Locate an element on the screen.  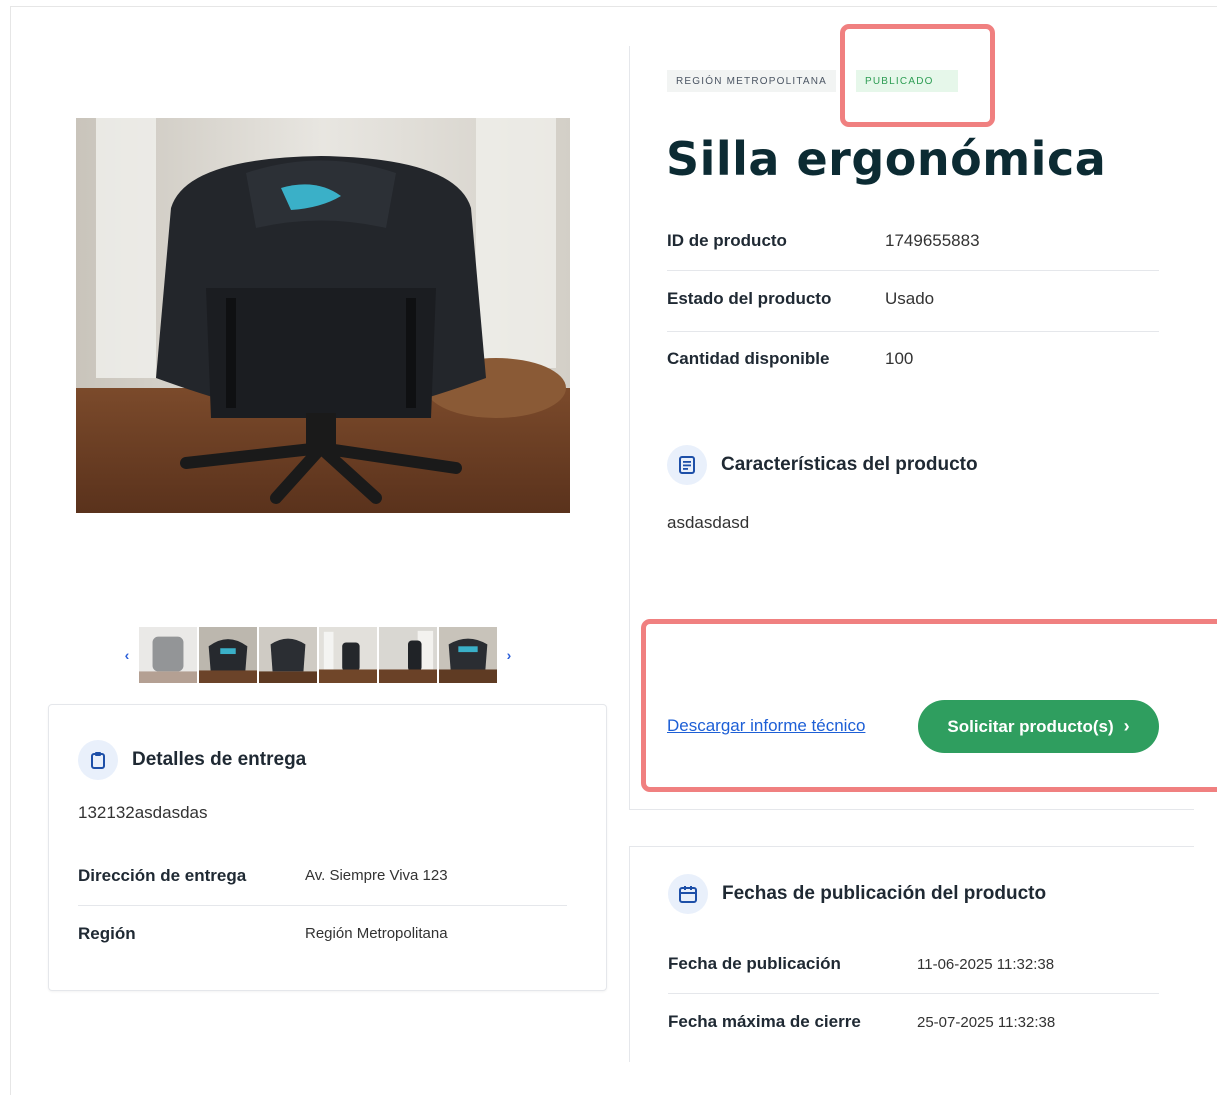
request-product-button: Solicitar producto(s) › is located at coordinates (1038, 726).